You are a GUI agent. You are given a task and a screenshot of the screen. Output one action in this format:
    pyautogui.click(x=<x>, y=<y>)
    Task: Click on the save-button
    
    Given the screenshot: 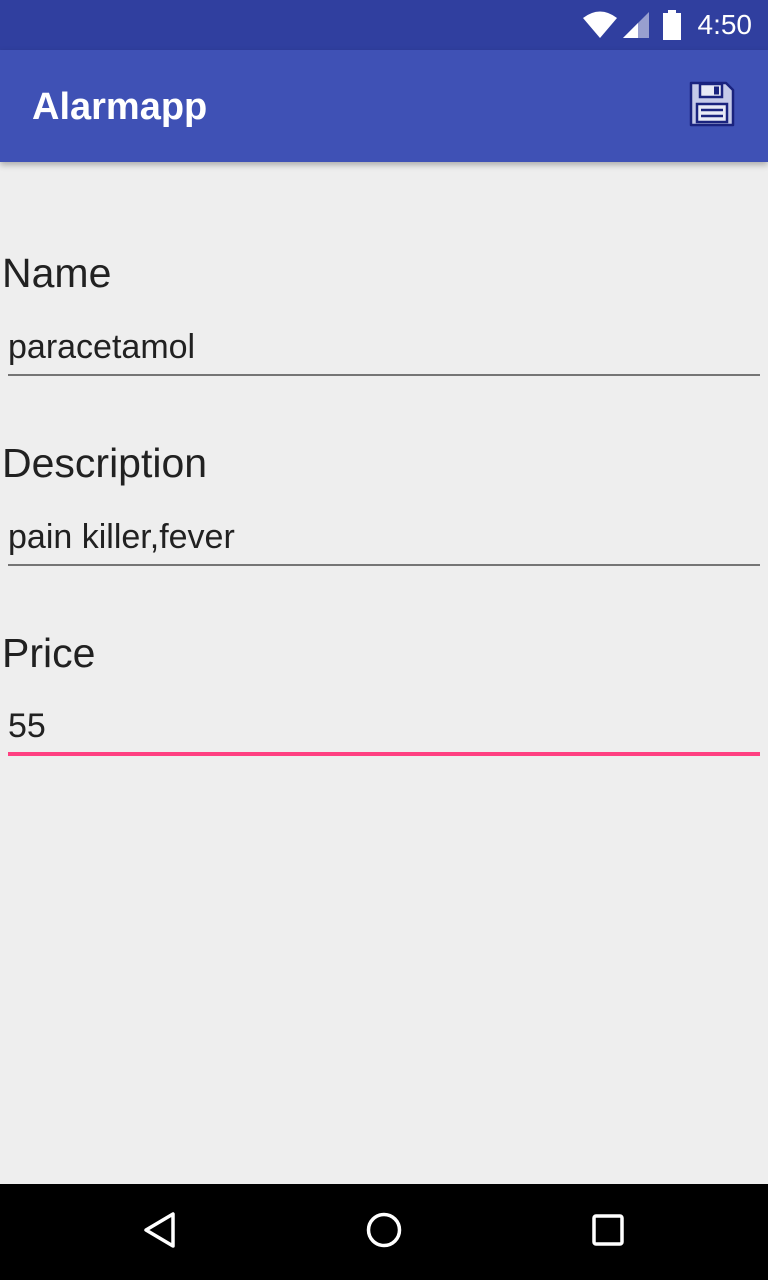 What is the action you would take?
    pyautogui.click(x=712, y=106)
    